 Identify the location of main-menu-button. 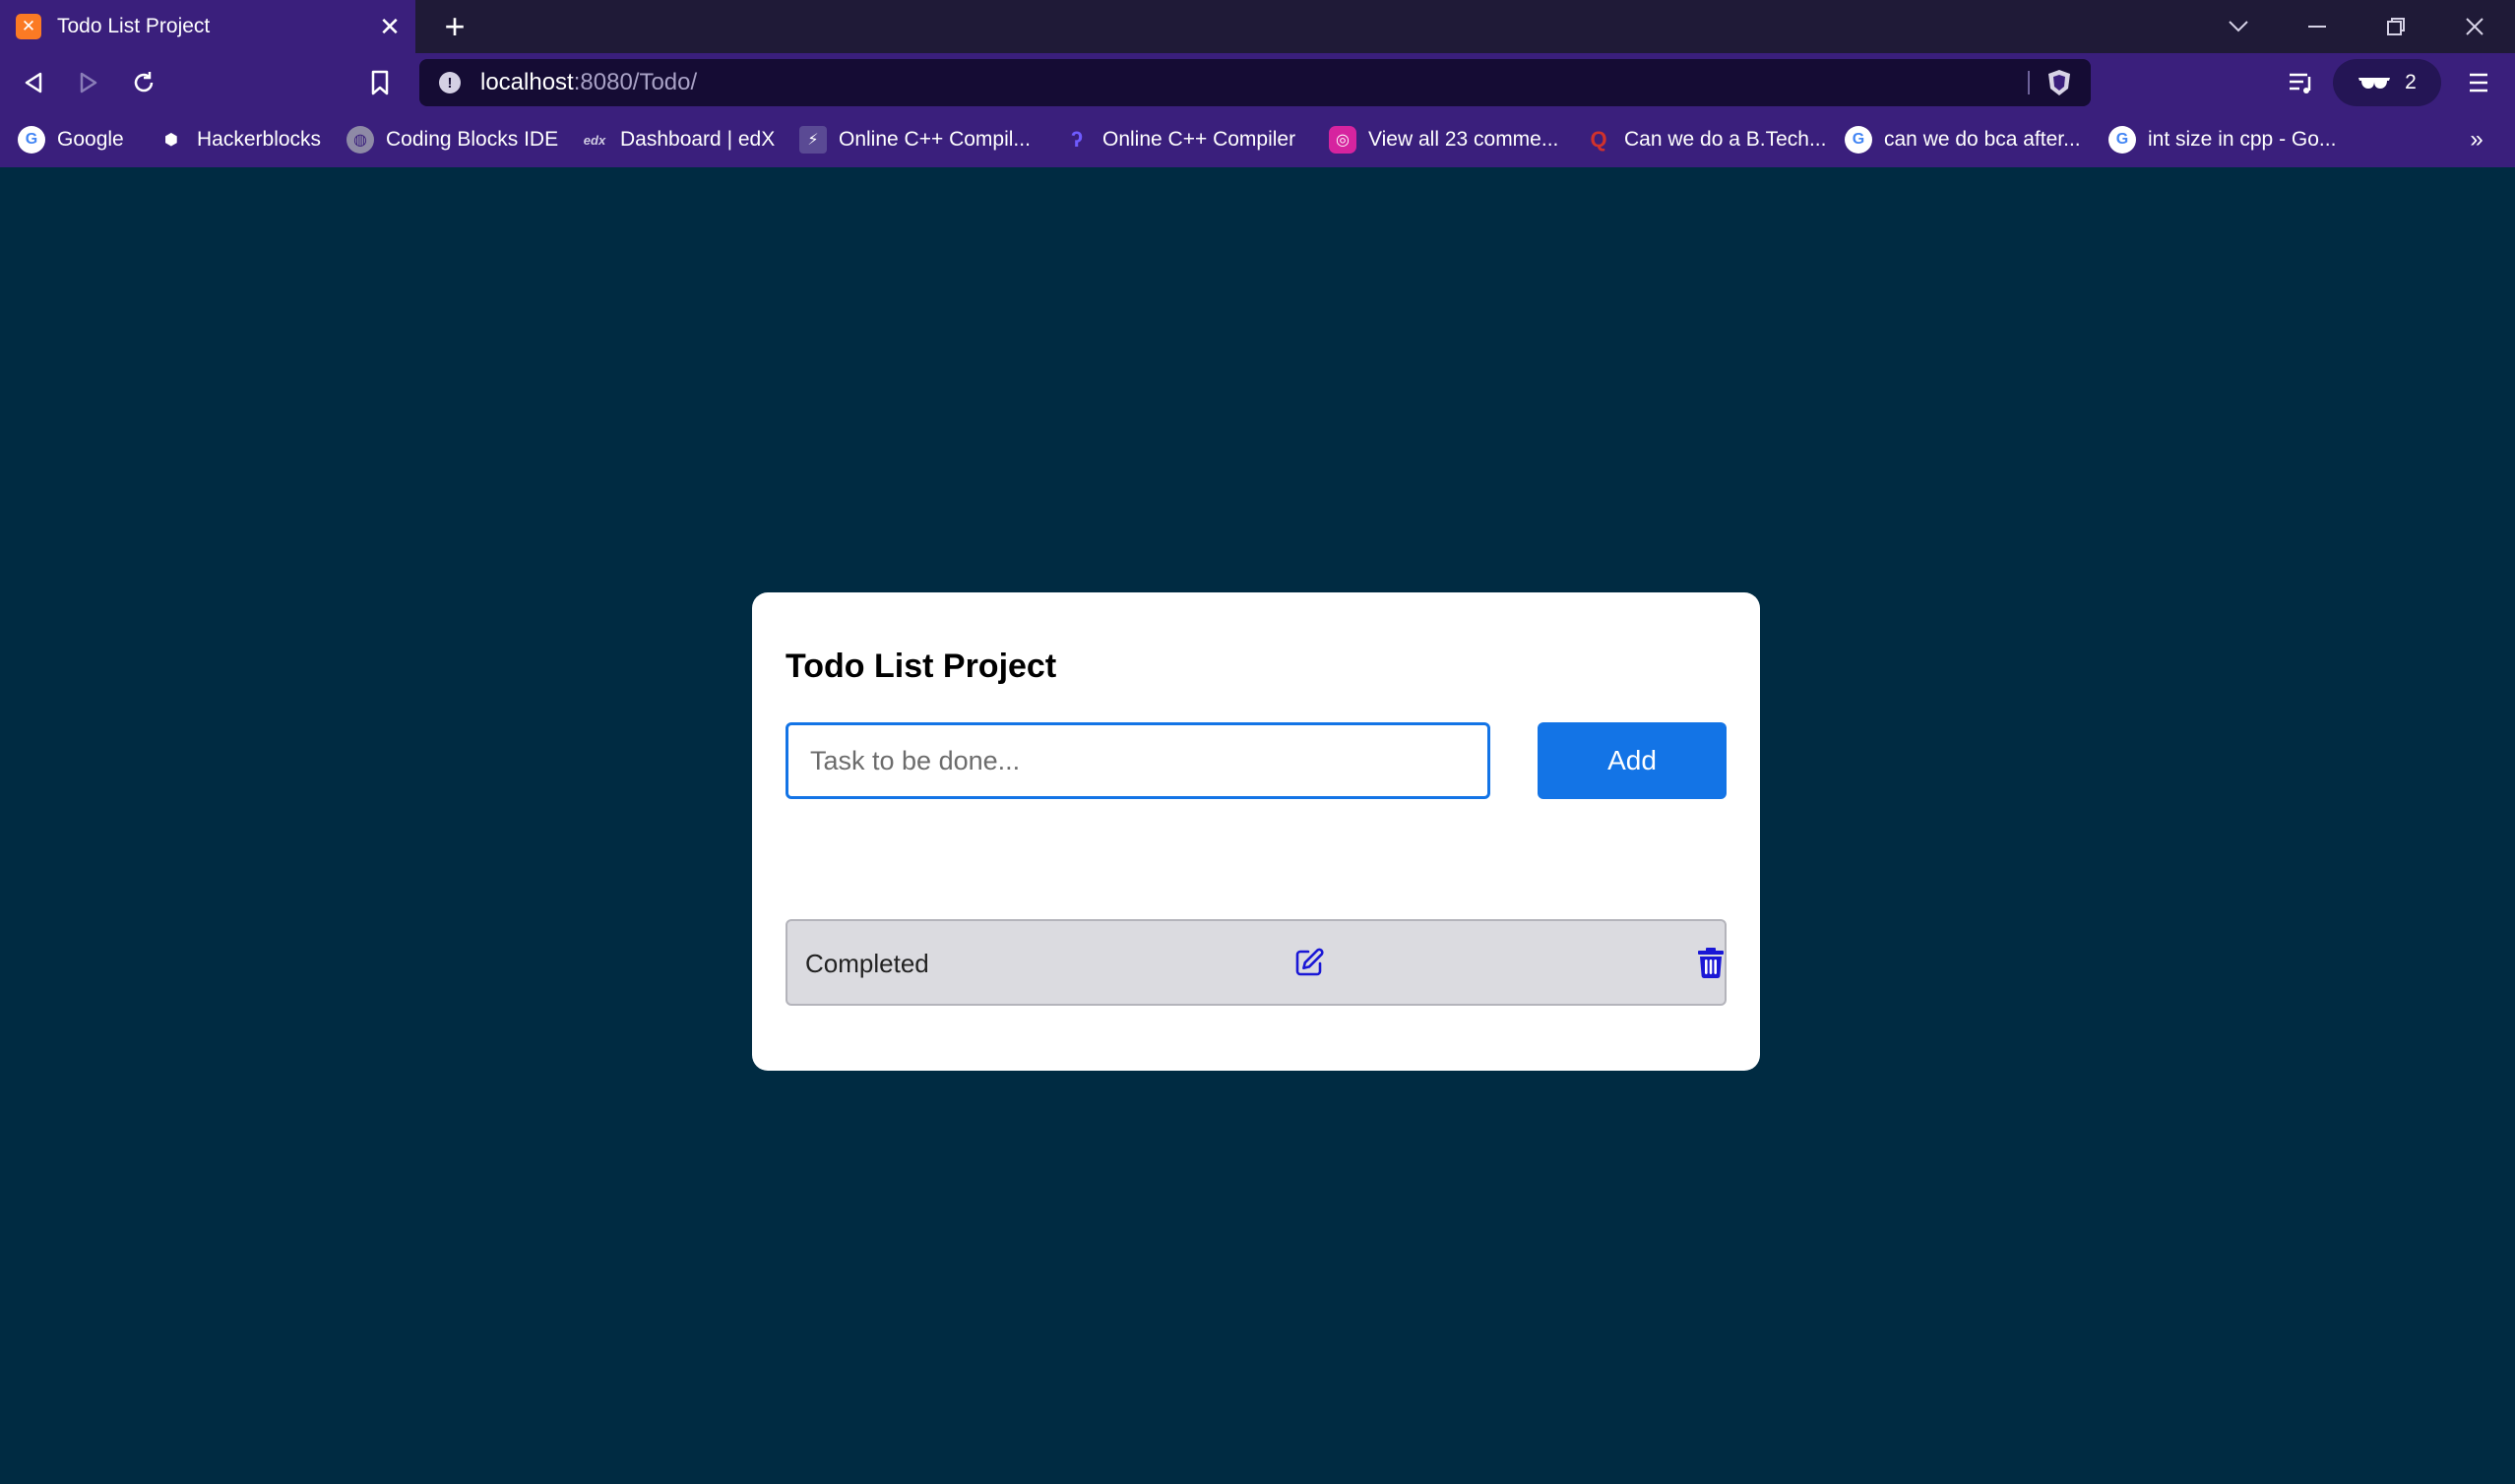
(2478, 82).